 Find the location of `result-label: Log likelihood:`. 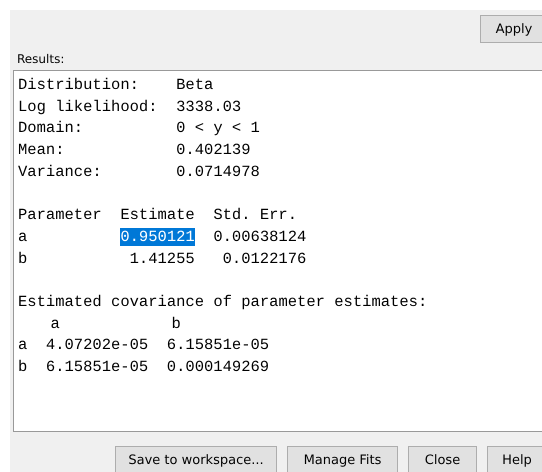

result-label: Log likelihood: is located at coordinates (88, 107).